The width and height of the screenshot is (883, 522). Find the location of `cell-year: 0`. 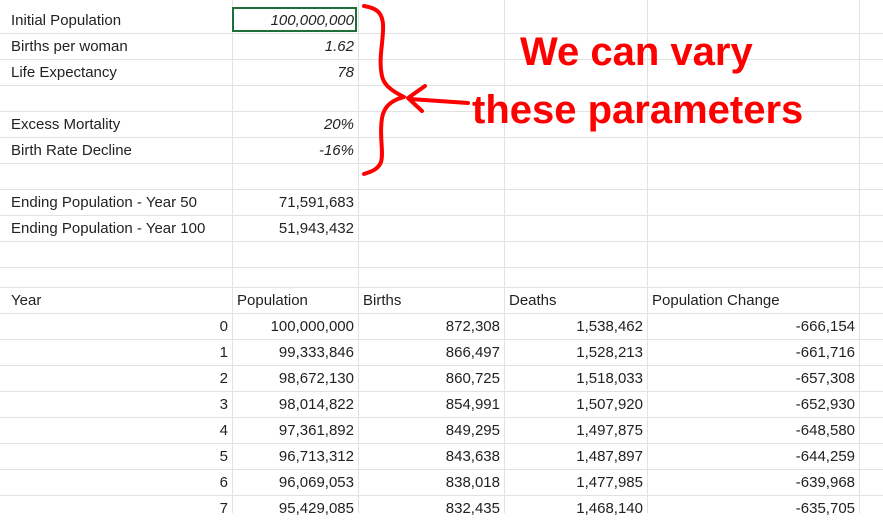

cell-year: 0 is located at coordinates (116, 327).